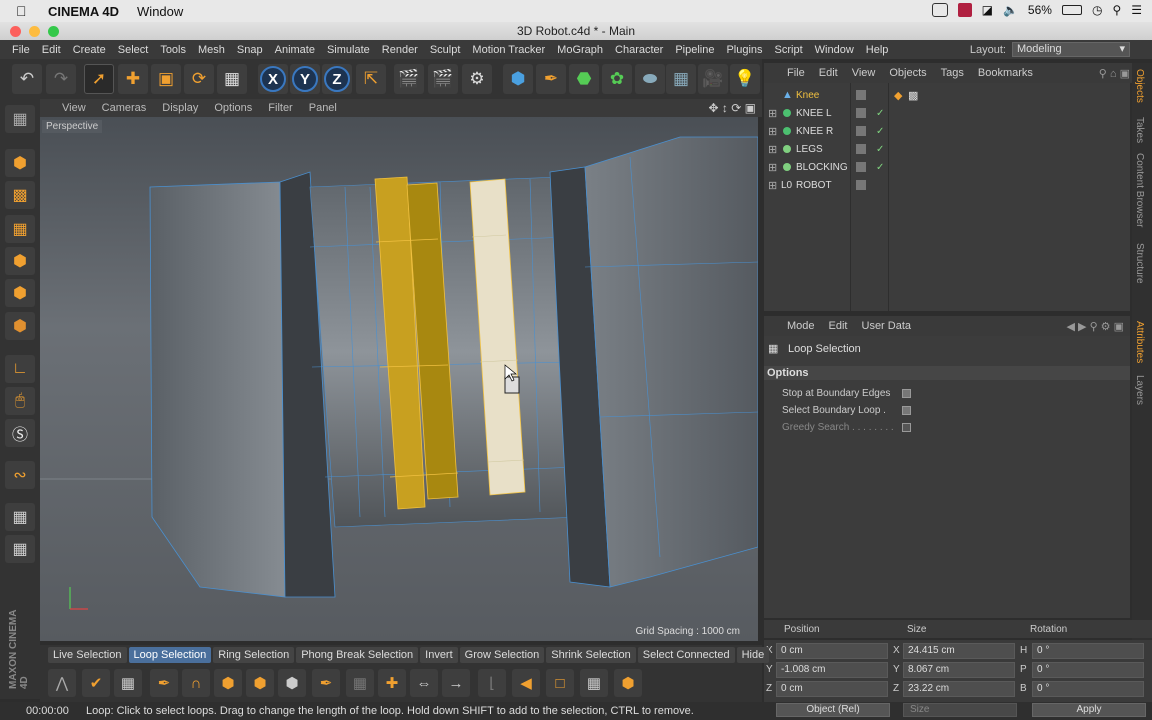 The image size is (1152, 720). What do you see at coordinates (1088, 651) in the screenshot?
I see `rot-h-field: 0 °` at bounding box center [1088, 651].